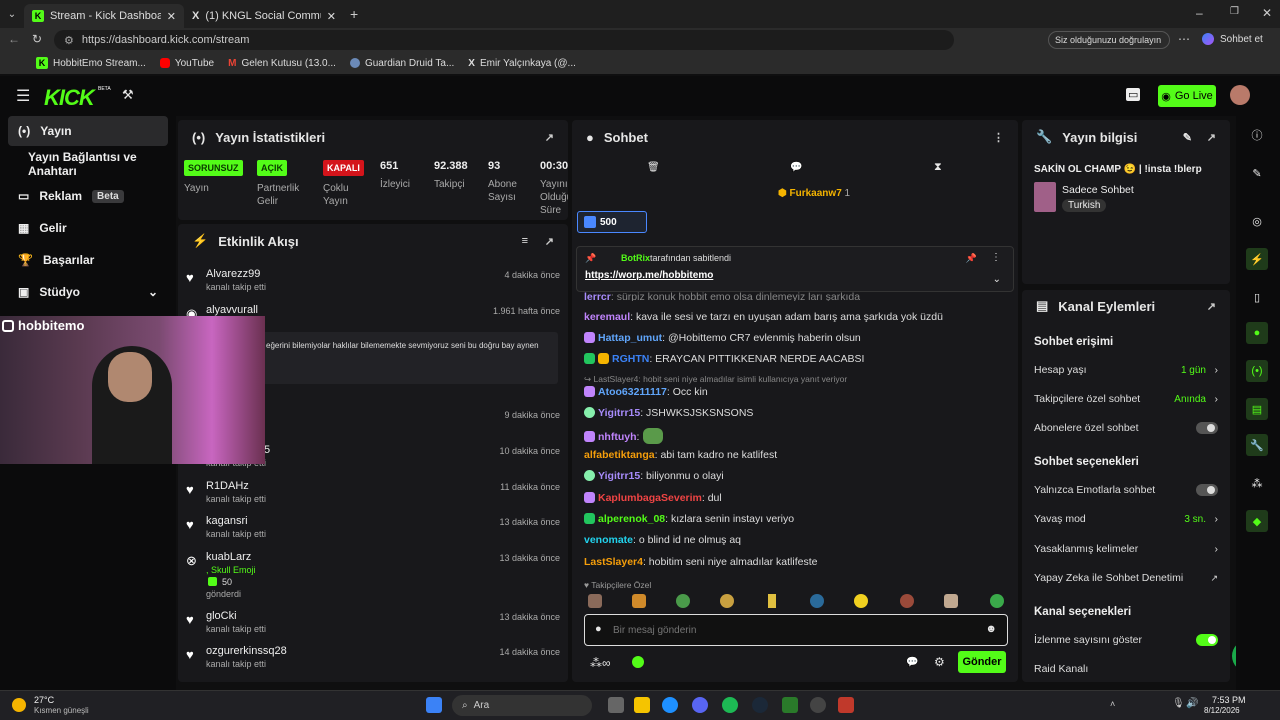  Describe the element at coordinates (1241, 39) in the screenshot. I see `copilot-label: Sohbet et` at that location.